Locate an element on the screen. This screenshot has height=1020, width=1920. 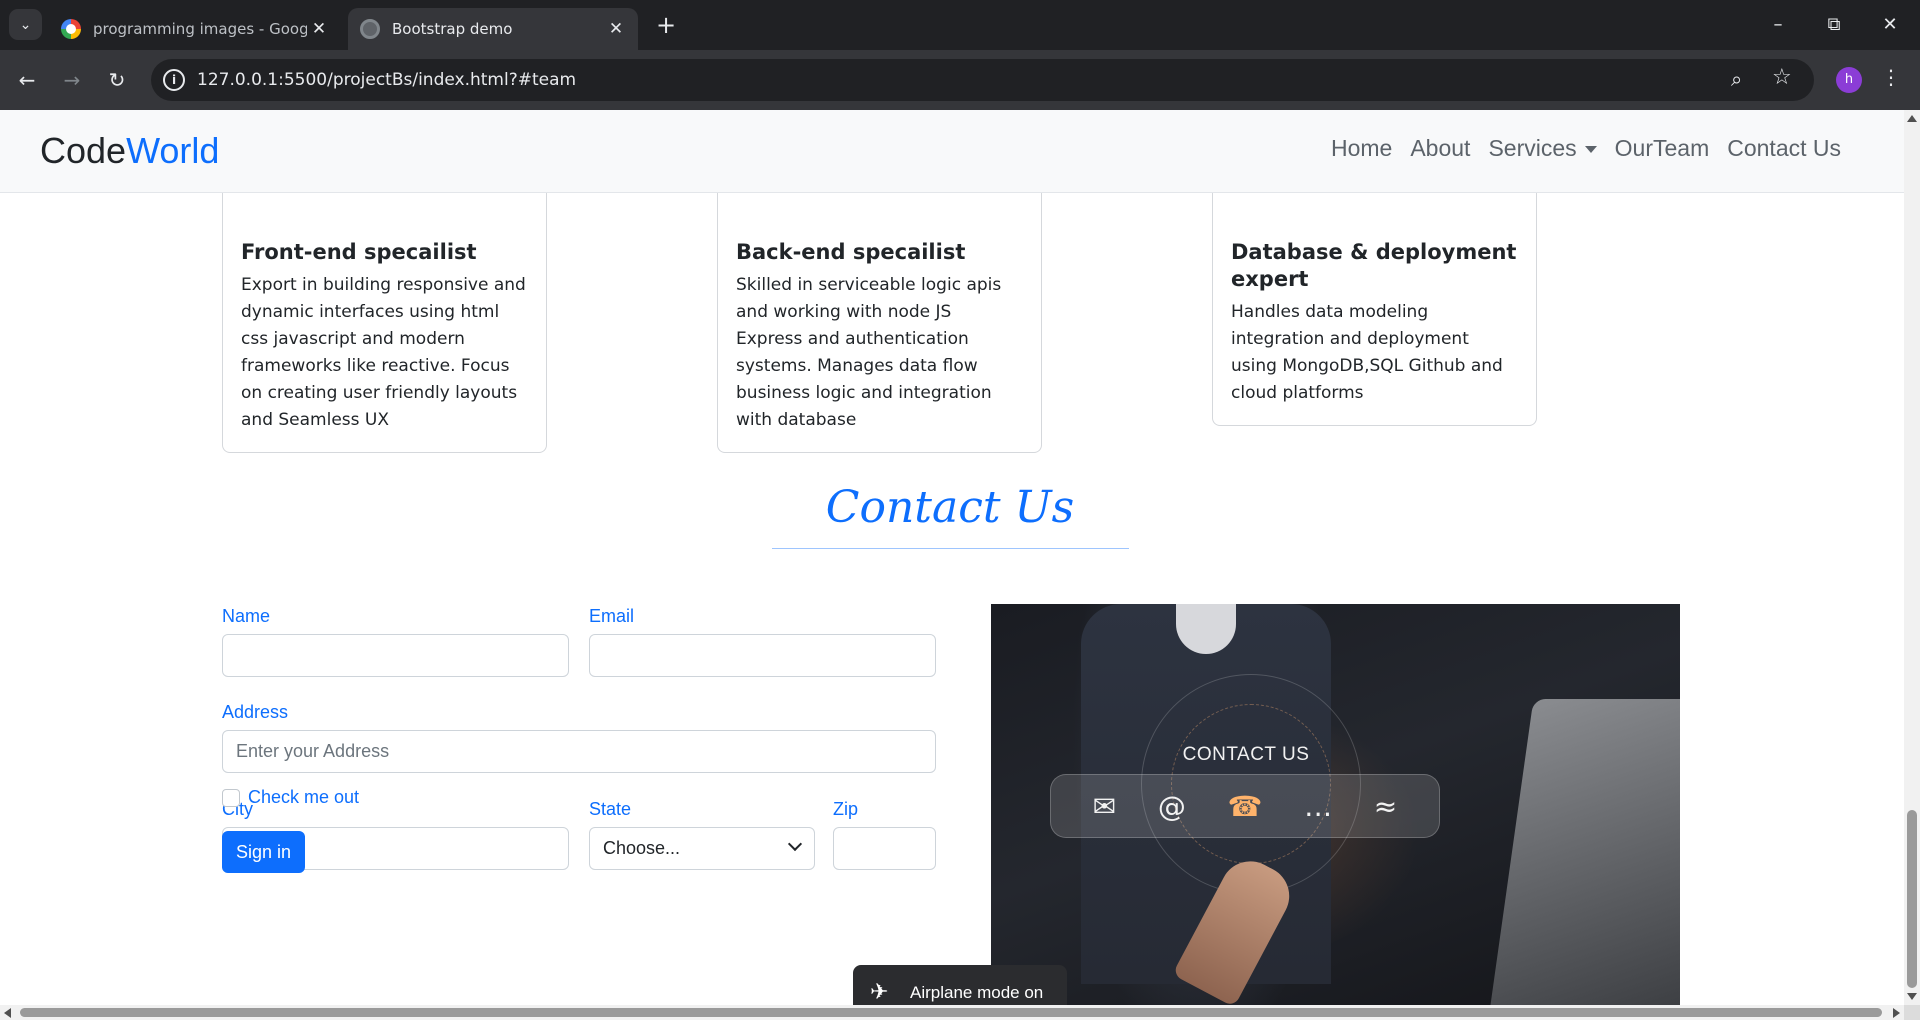
zip-label: Zip is located at coordinates (846, 809).